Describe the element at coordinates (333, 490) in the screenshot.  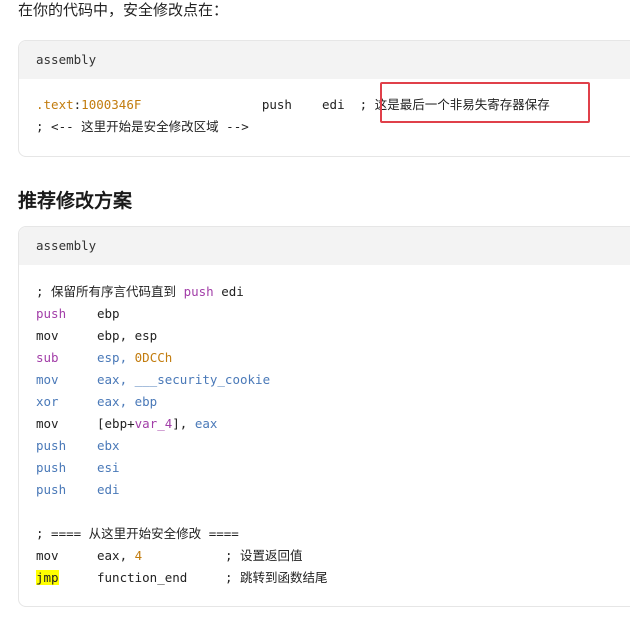
I see `code-line: push edi` at that location.